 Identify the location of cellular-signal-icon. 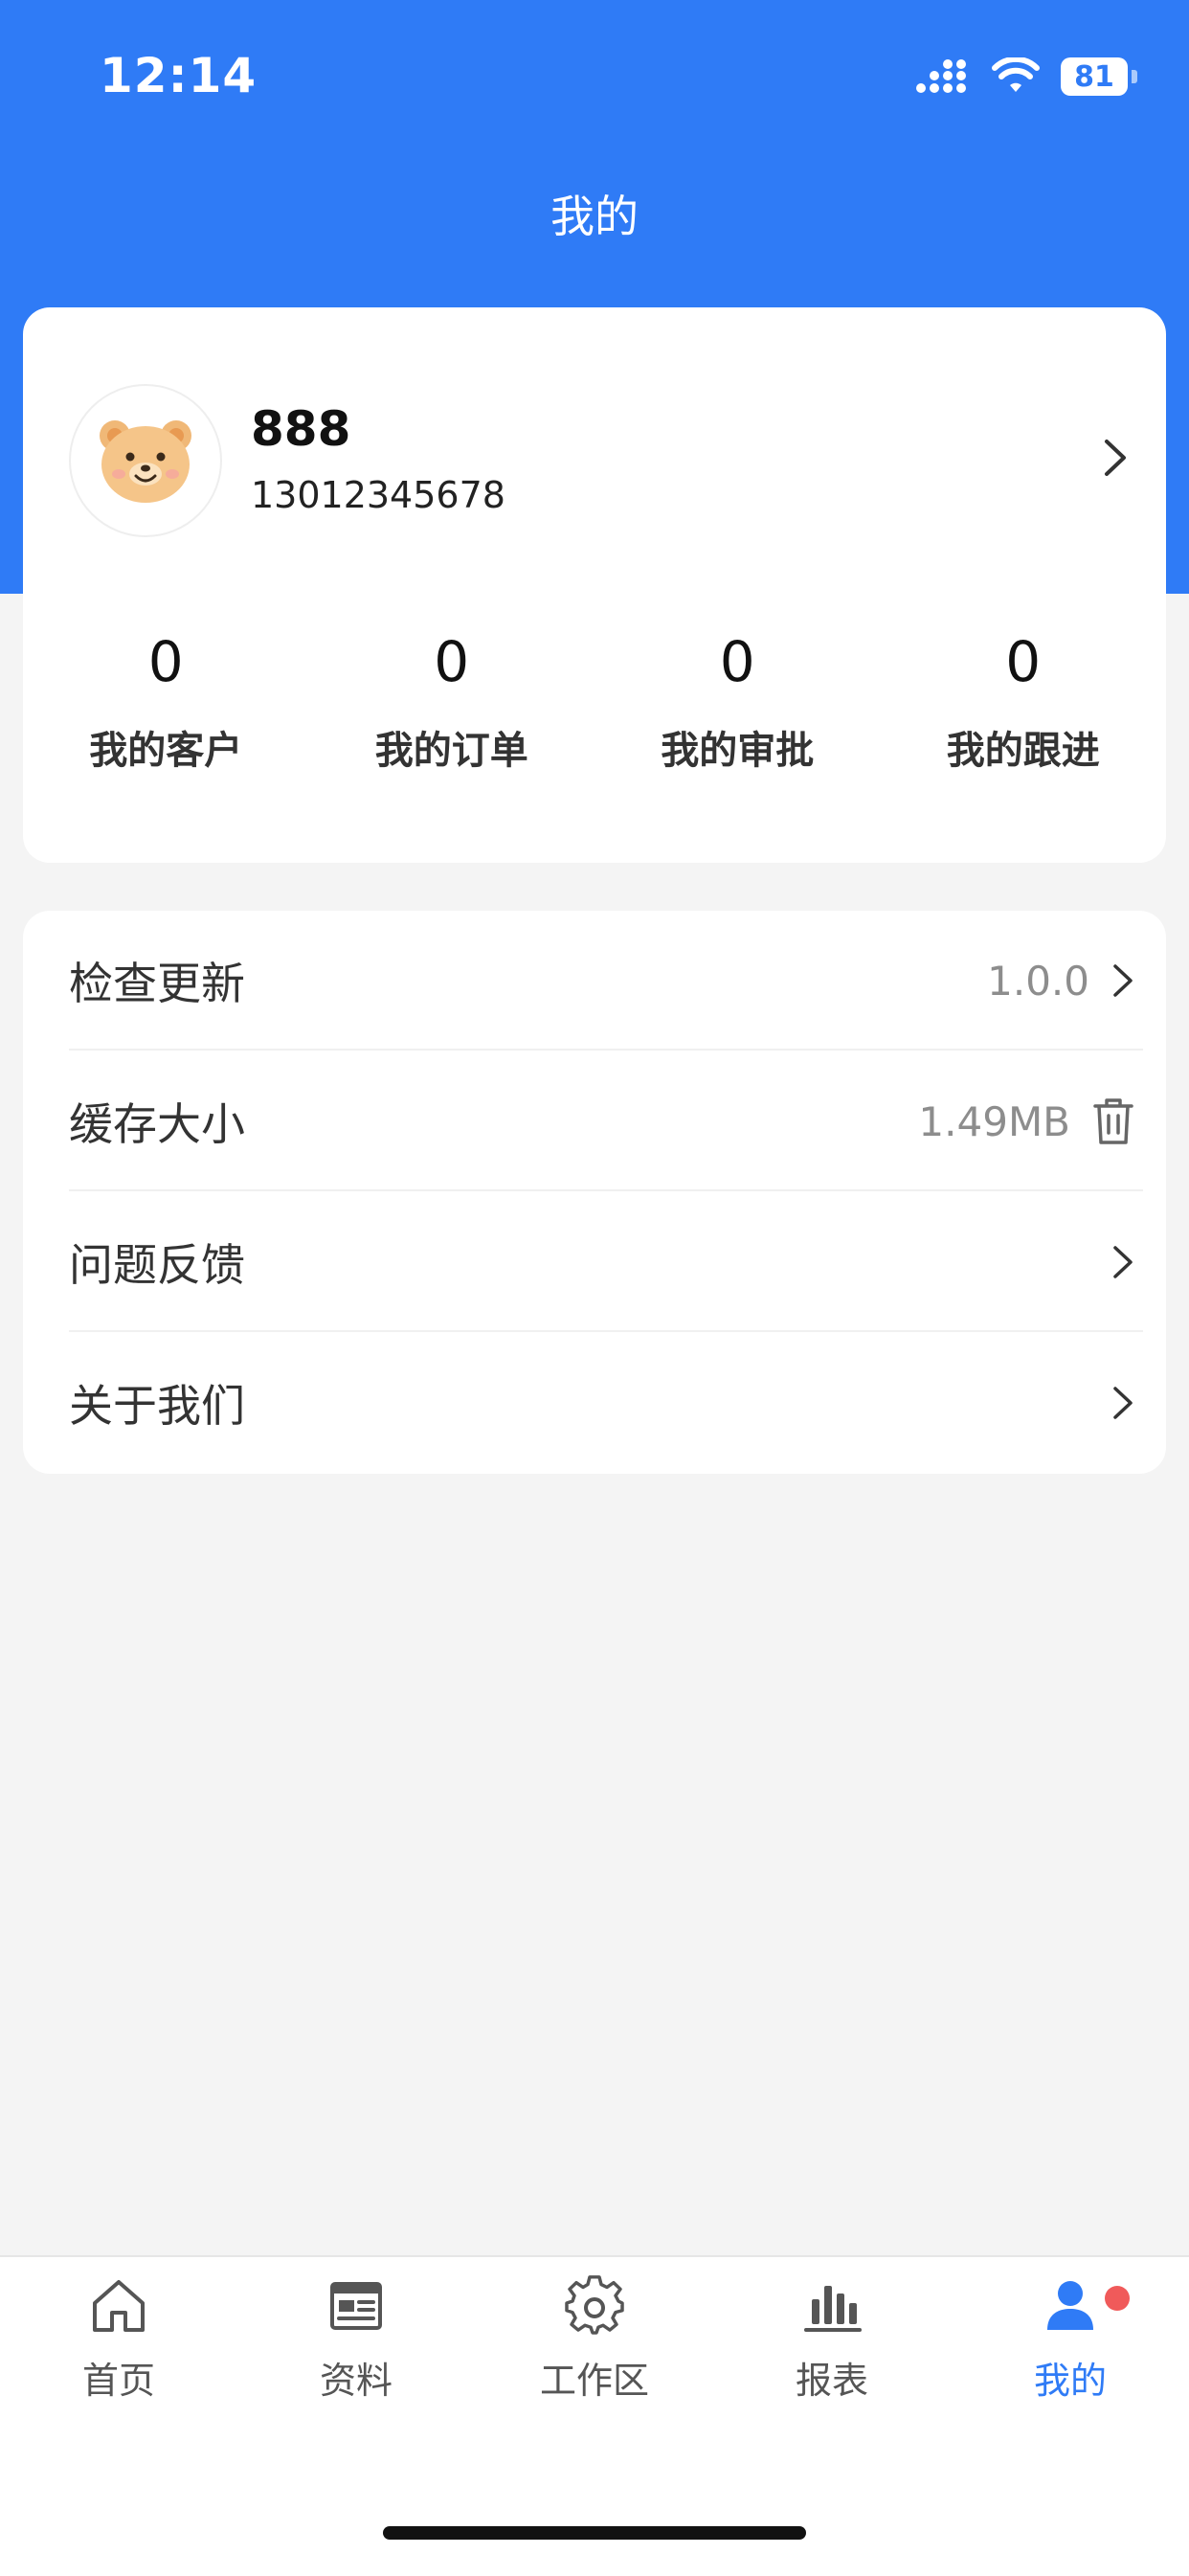
(941, 76).